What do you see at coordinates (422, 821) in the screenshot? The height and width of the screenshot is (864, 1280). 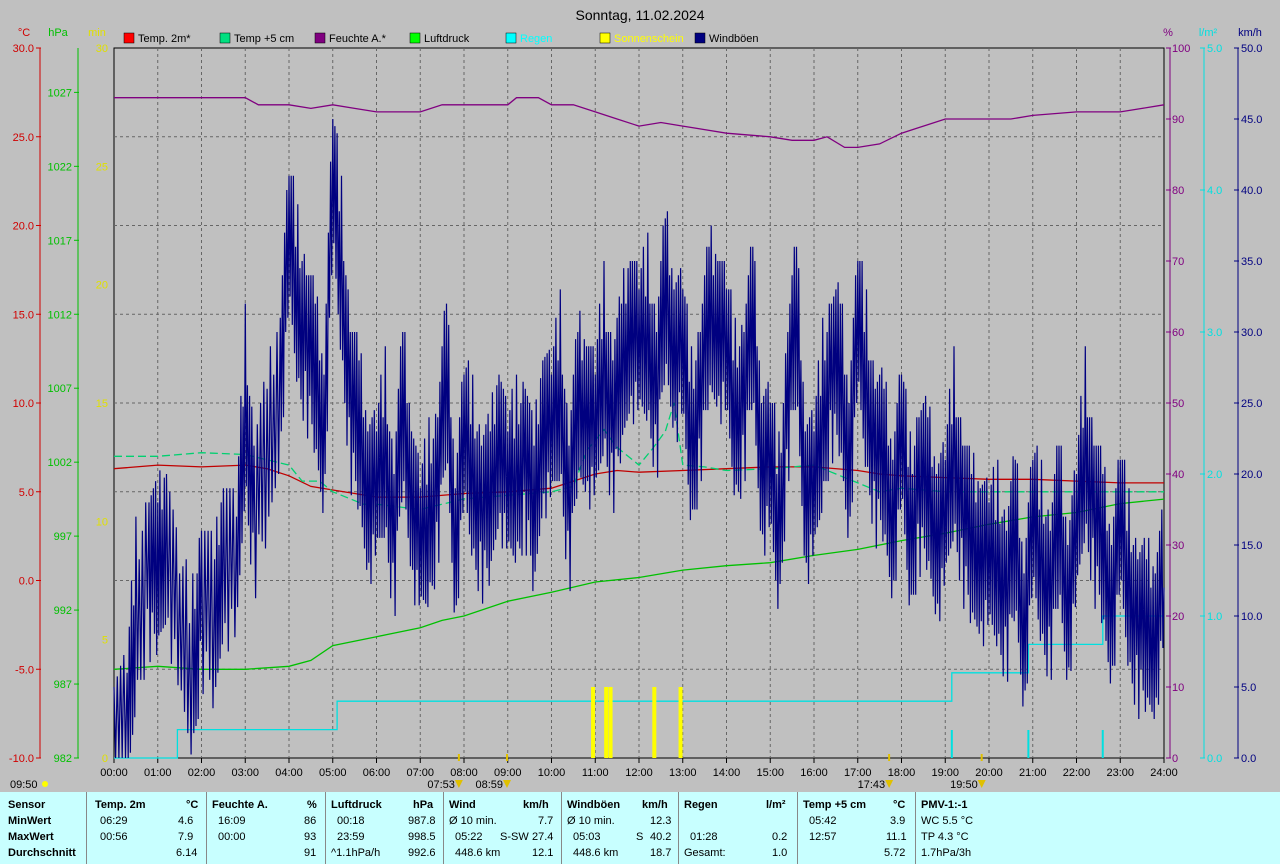 I see `pressure-min: 987.8` at bounding box center [422, 821].